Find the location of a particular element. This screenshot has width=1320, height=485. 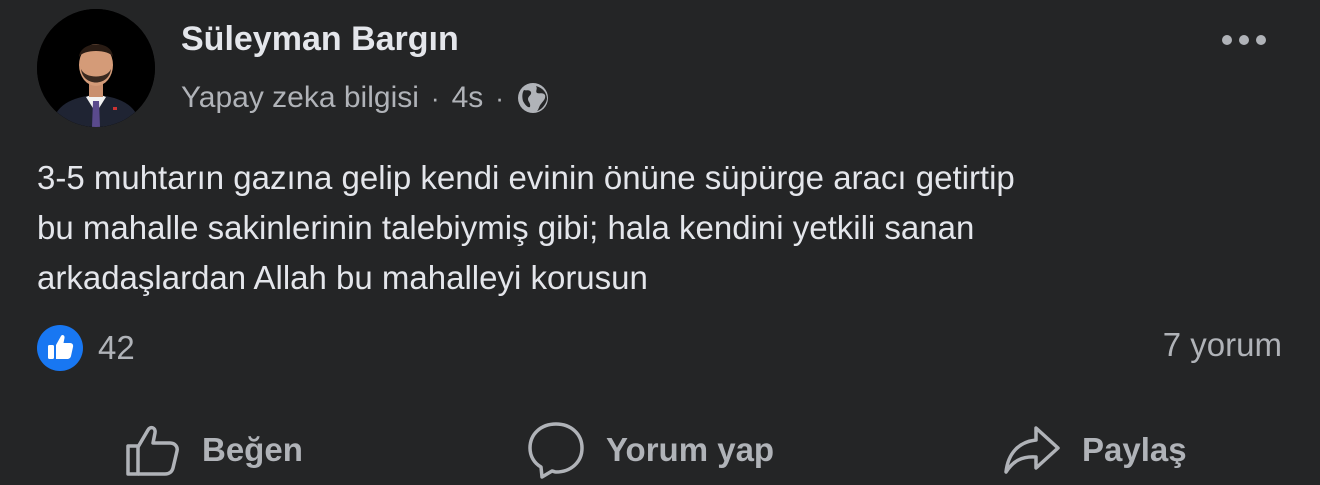

avatar is located at coordinates (96, 68).